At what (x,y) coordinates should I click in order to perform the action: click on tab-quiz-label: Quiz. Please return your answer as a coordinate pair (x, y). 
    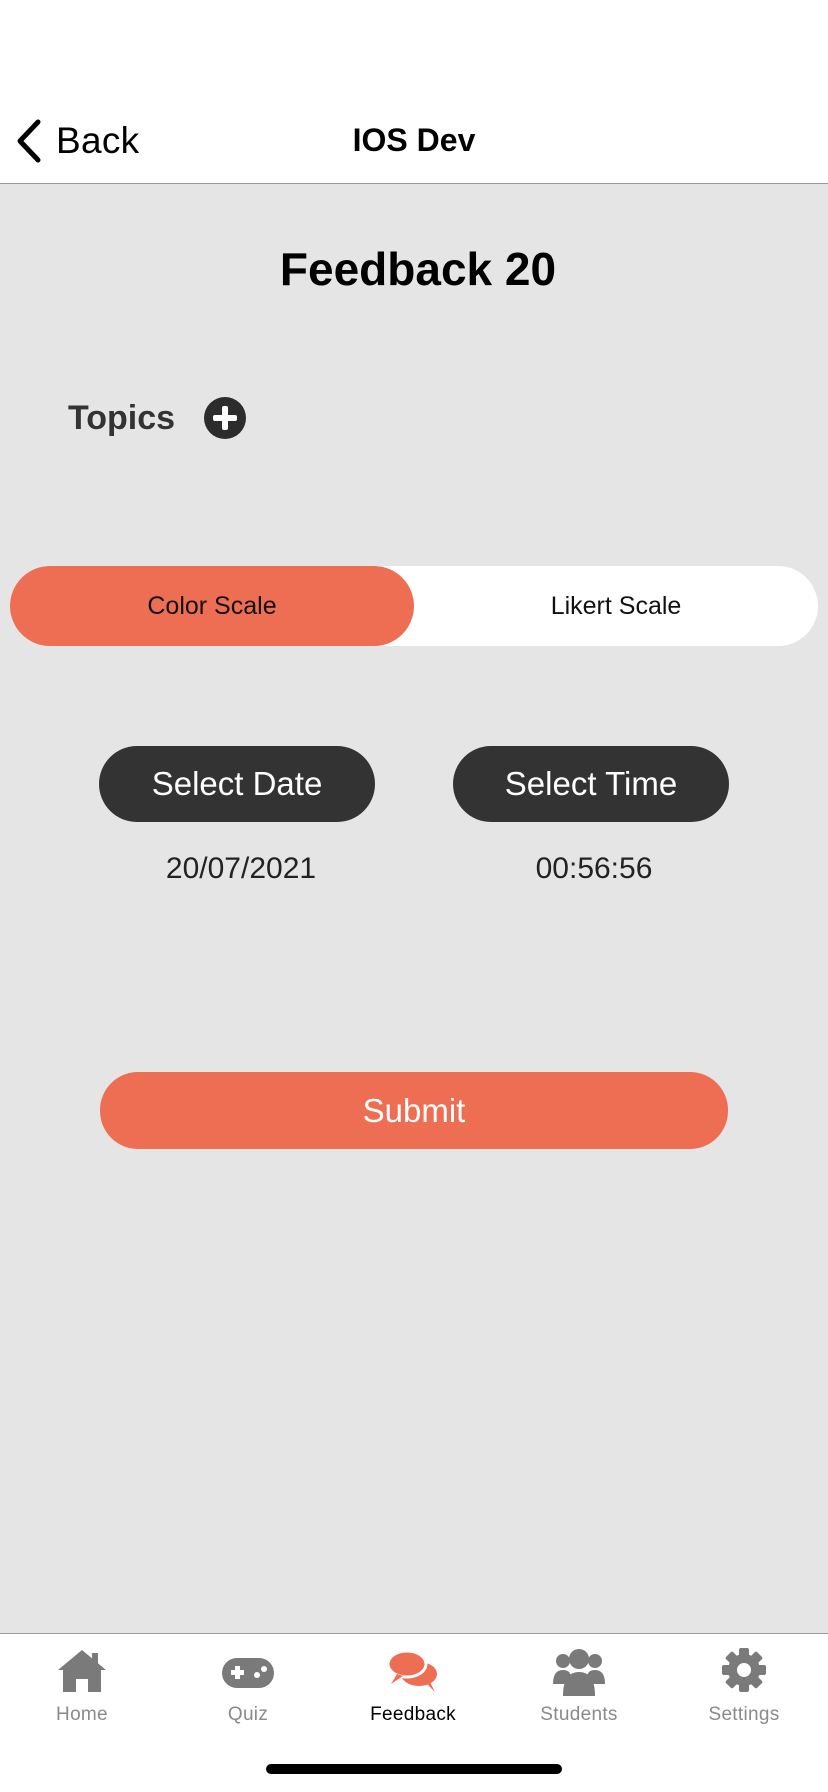
    Looking at the image, I should click on (248, 1714).